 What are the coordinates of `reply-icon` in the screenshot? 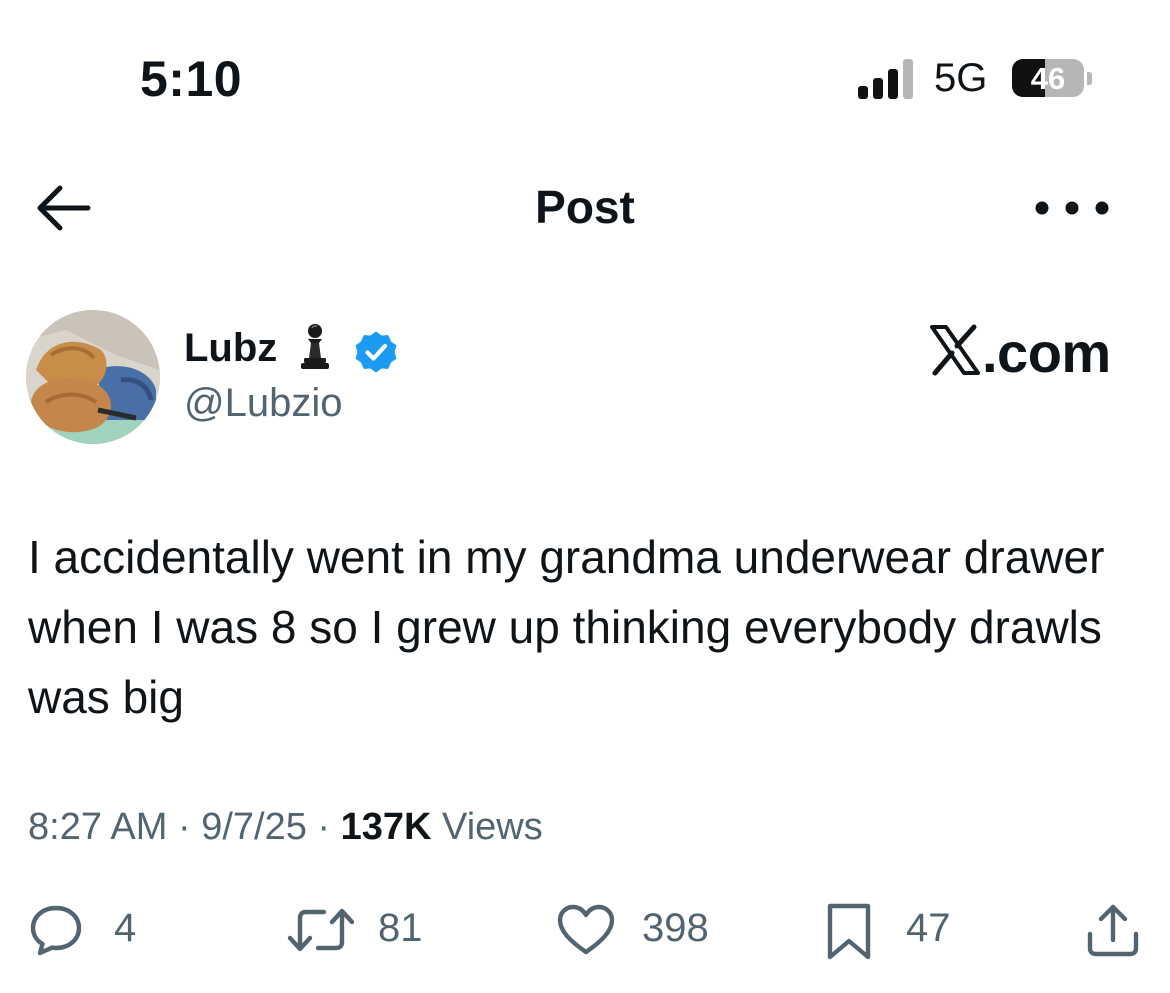 It's located at (56, 930).